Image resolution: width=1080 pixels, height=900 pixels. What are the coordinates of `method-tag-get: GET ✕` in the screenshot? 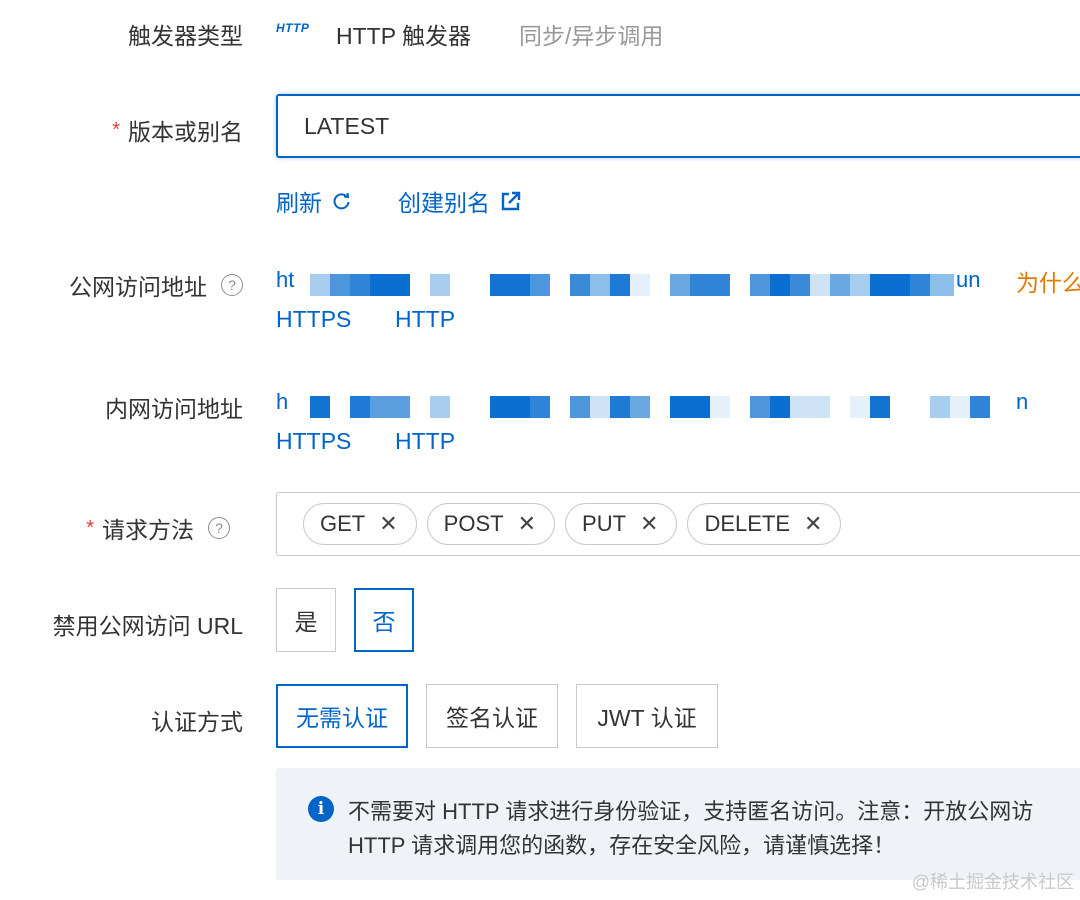 It's located at (360, 524).